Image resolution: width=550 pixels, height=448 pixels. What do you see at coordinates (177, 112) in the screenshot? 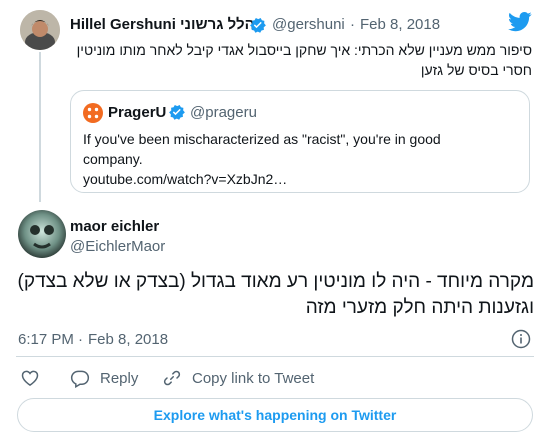
I see `quoted-verified-badge-icon` at bounding box center [177, 112].